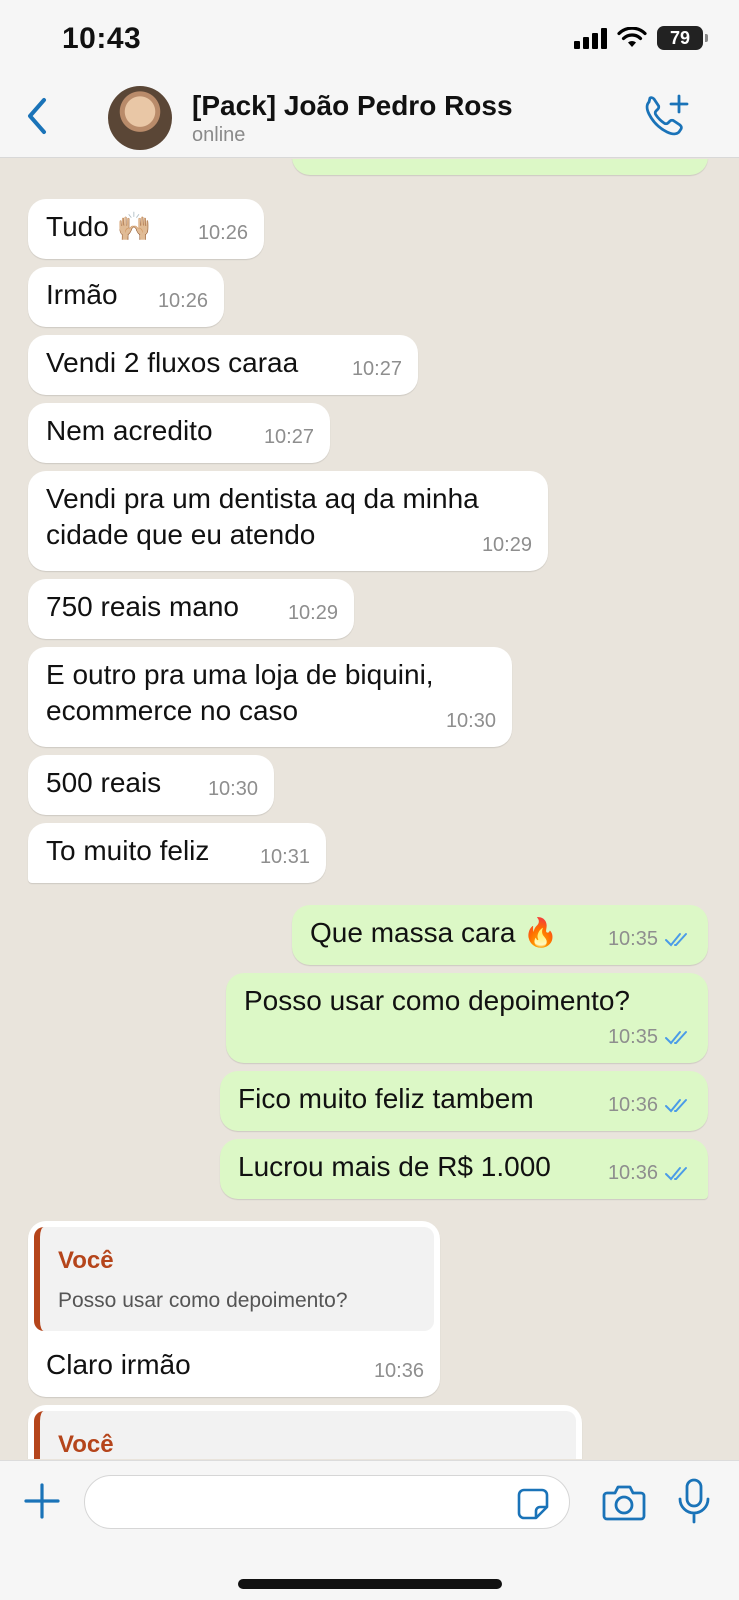 The width and height of the screenshot is (739, 1600). What do you see at coordinates (386, 1098) in the screenshot?
I see `message-text: Fico muito feliz tambem` at bounding box center [386, 1098].